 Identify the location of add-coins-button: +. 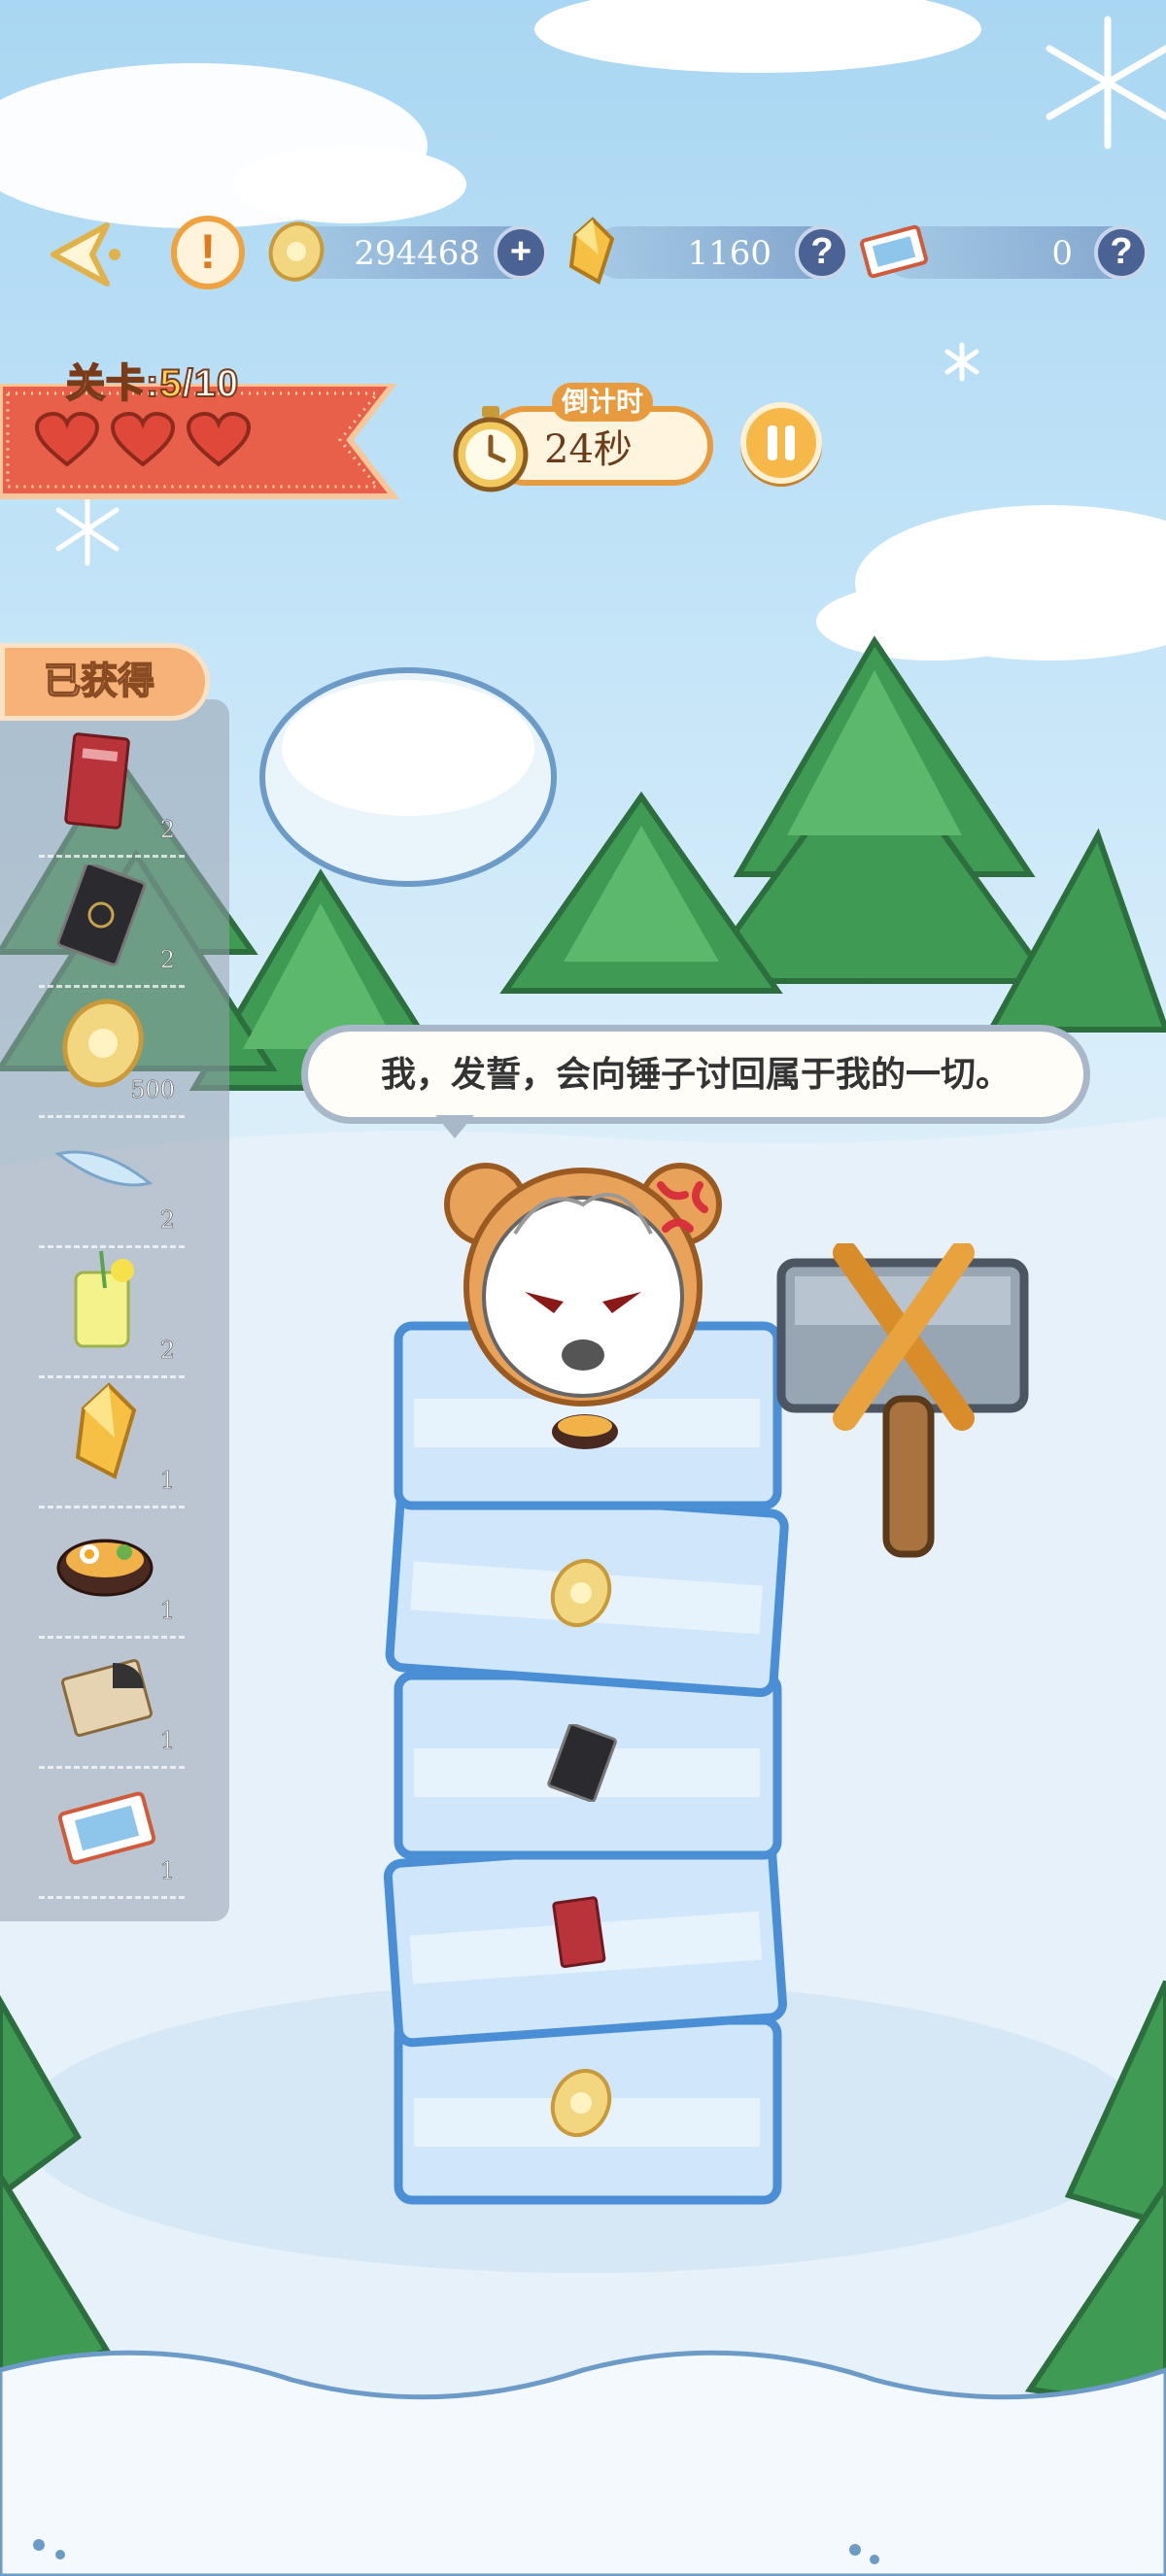
(521, 253).